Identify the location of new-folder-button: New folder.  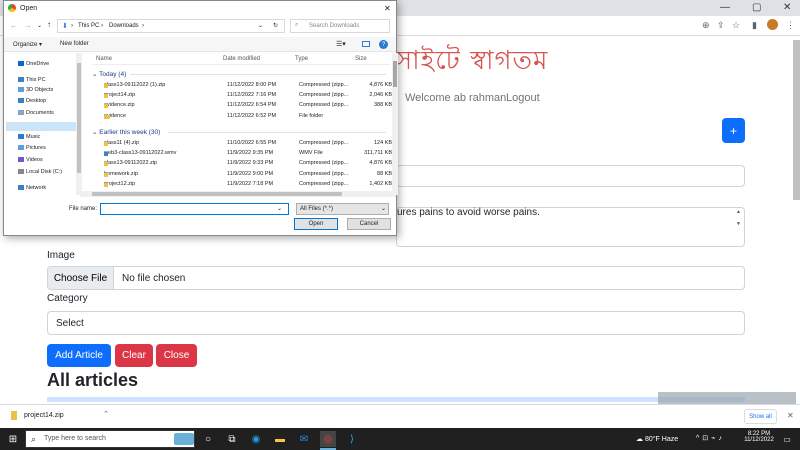
(74, 44).